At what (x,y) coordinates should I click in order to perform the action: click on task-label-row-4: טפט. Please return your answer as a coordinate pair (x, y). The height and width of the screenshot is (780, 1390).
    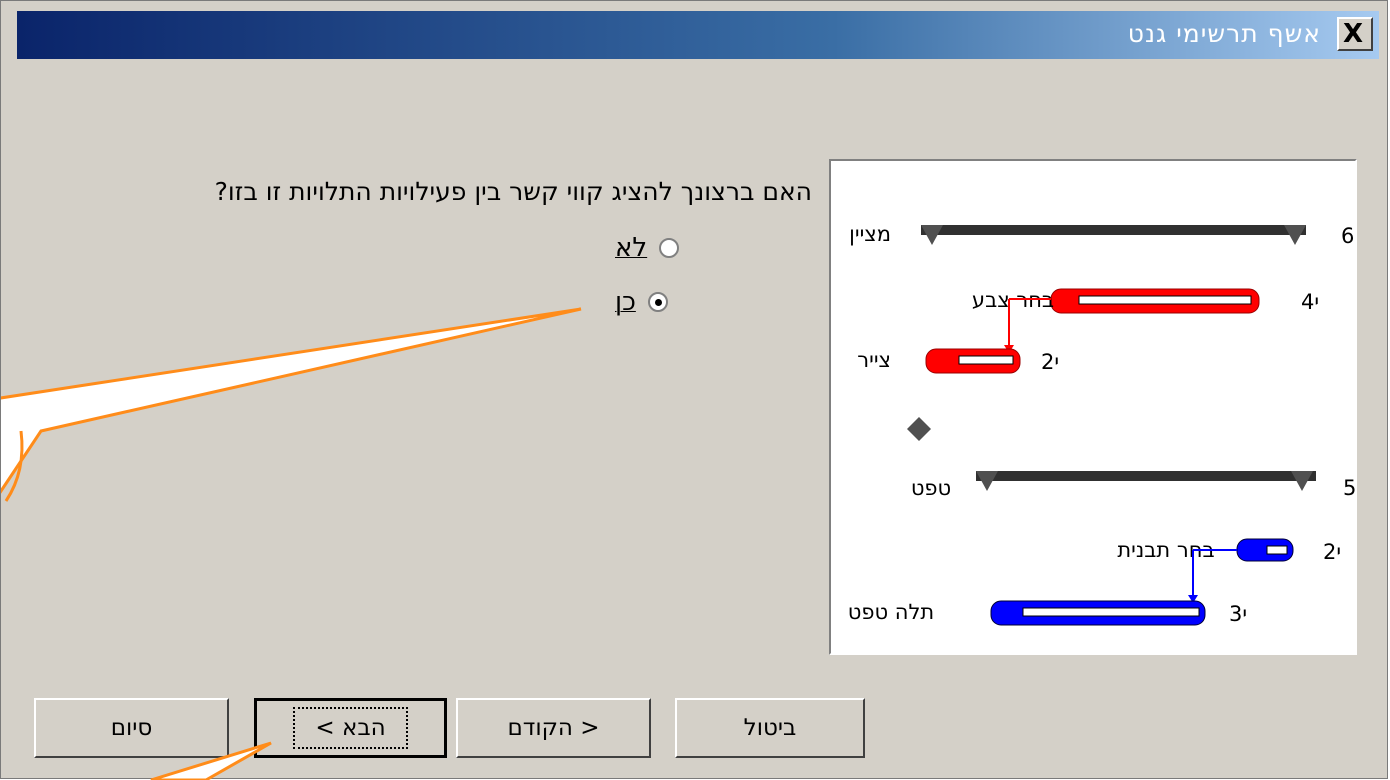
    Looking at the image, I should click on (931, 488).